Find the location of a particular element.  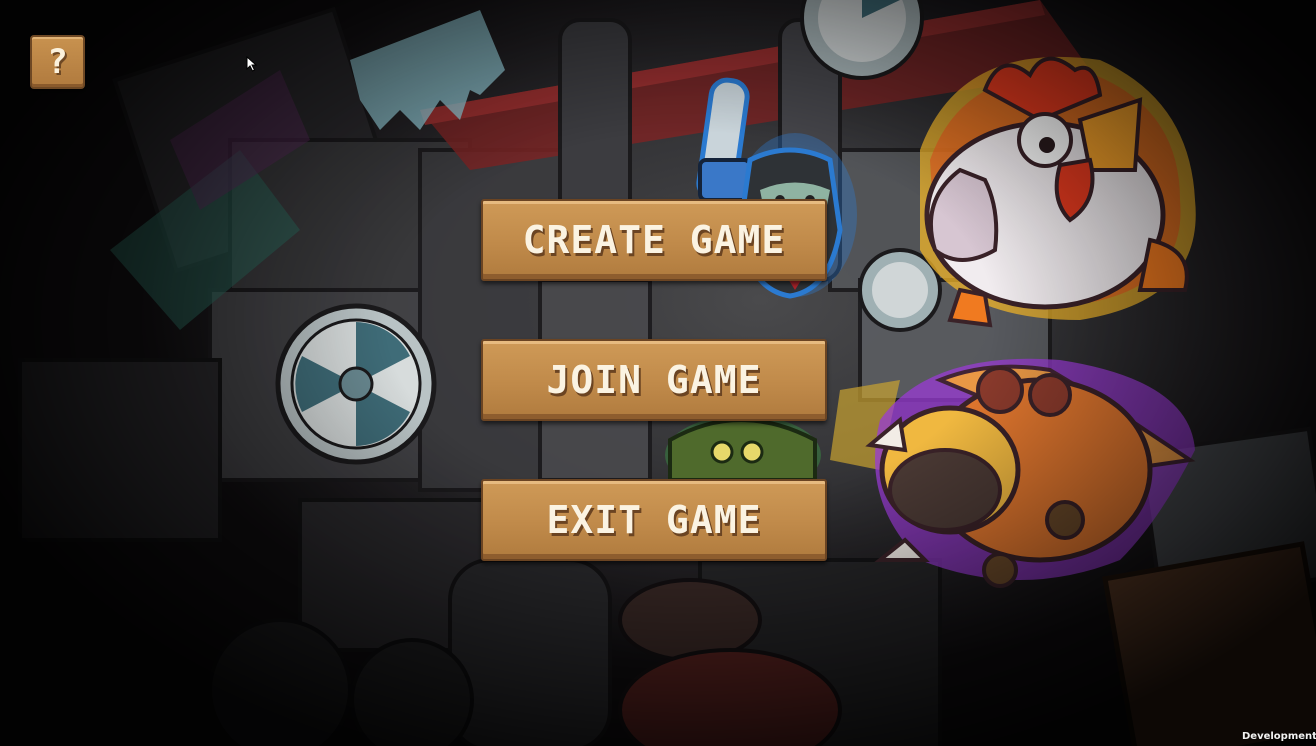

join-game-button: JOIN GAME is located at coordinates (654, 380).